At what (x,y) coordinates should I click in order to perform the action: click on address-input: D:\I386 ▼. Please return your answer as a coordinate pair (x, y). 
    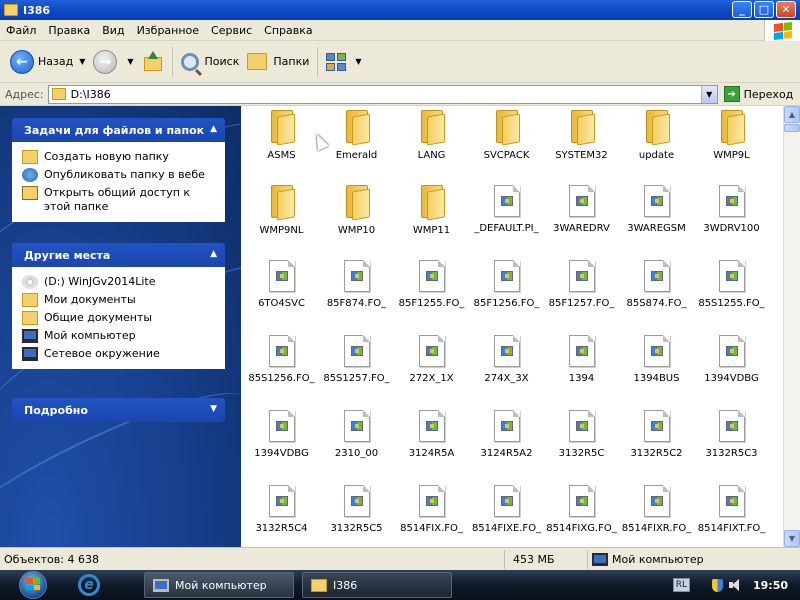
    Looking at the image, I should click on (382, 94).